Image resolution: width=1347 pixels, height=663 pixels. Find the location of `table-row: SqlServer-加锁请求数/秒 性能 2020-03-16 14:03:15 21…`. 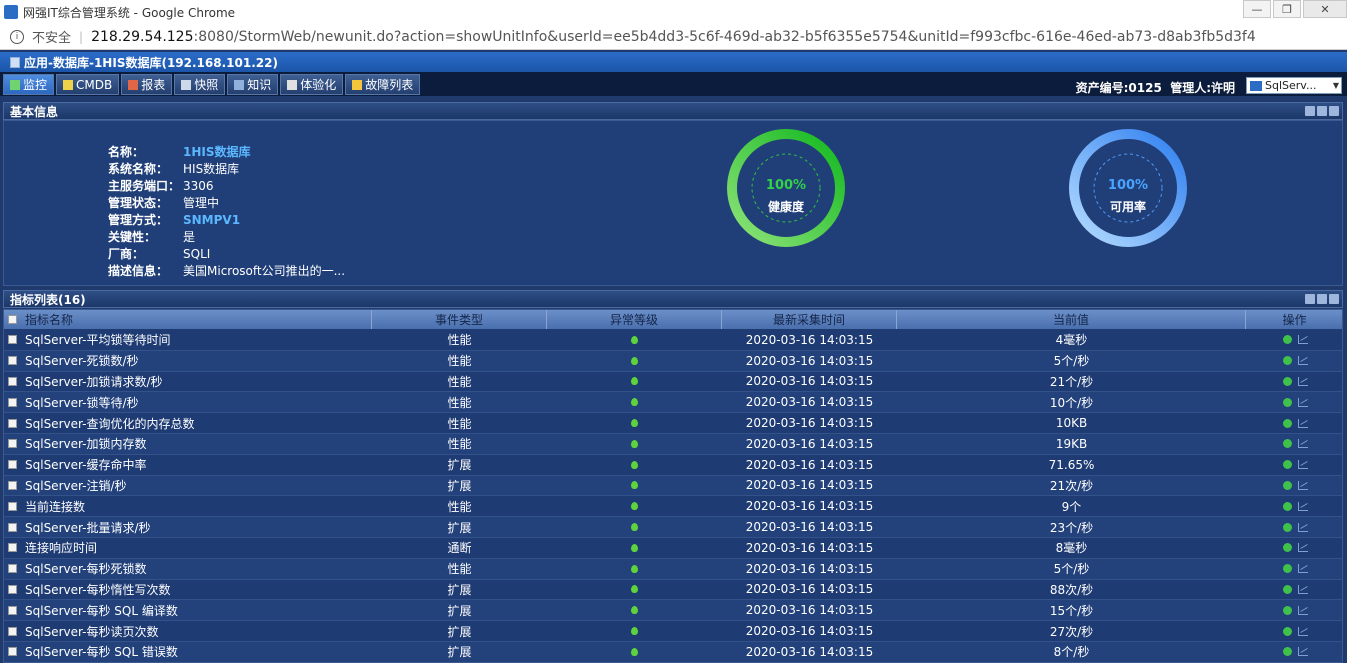

table-row: SqlServer-加锁请求数/秒 性能 2020-03-16 14:03:15 21… is located at coordinates (673, 382).